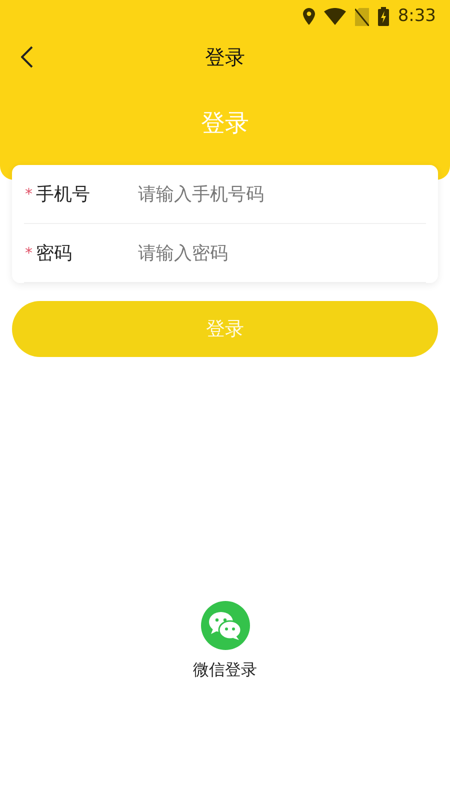  I want to click on nav-title: 登录, so click(225, 57).